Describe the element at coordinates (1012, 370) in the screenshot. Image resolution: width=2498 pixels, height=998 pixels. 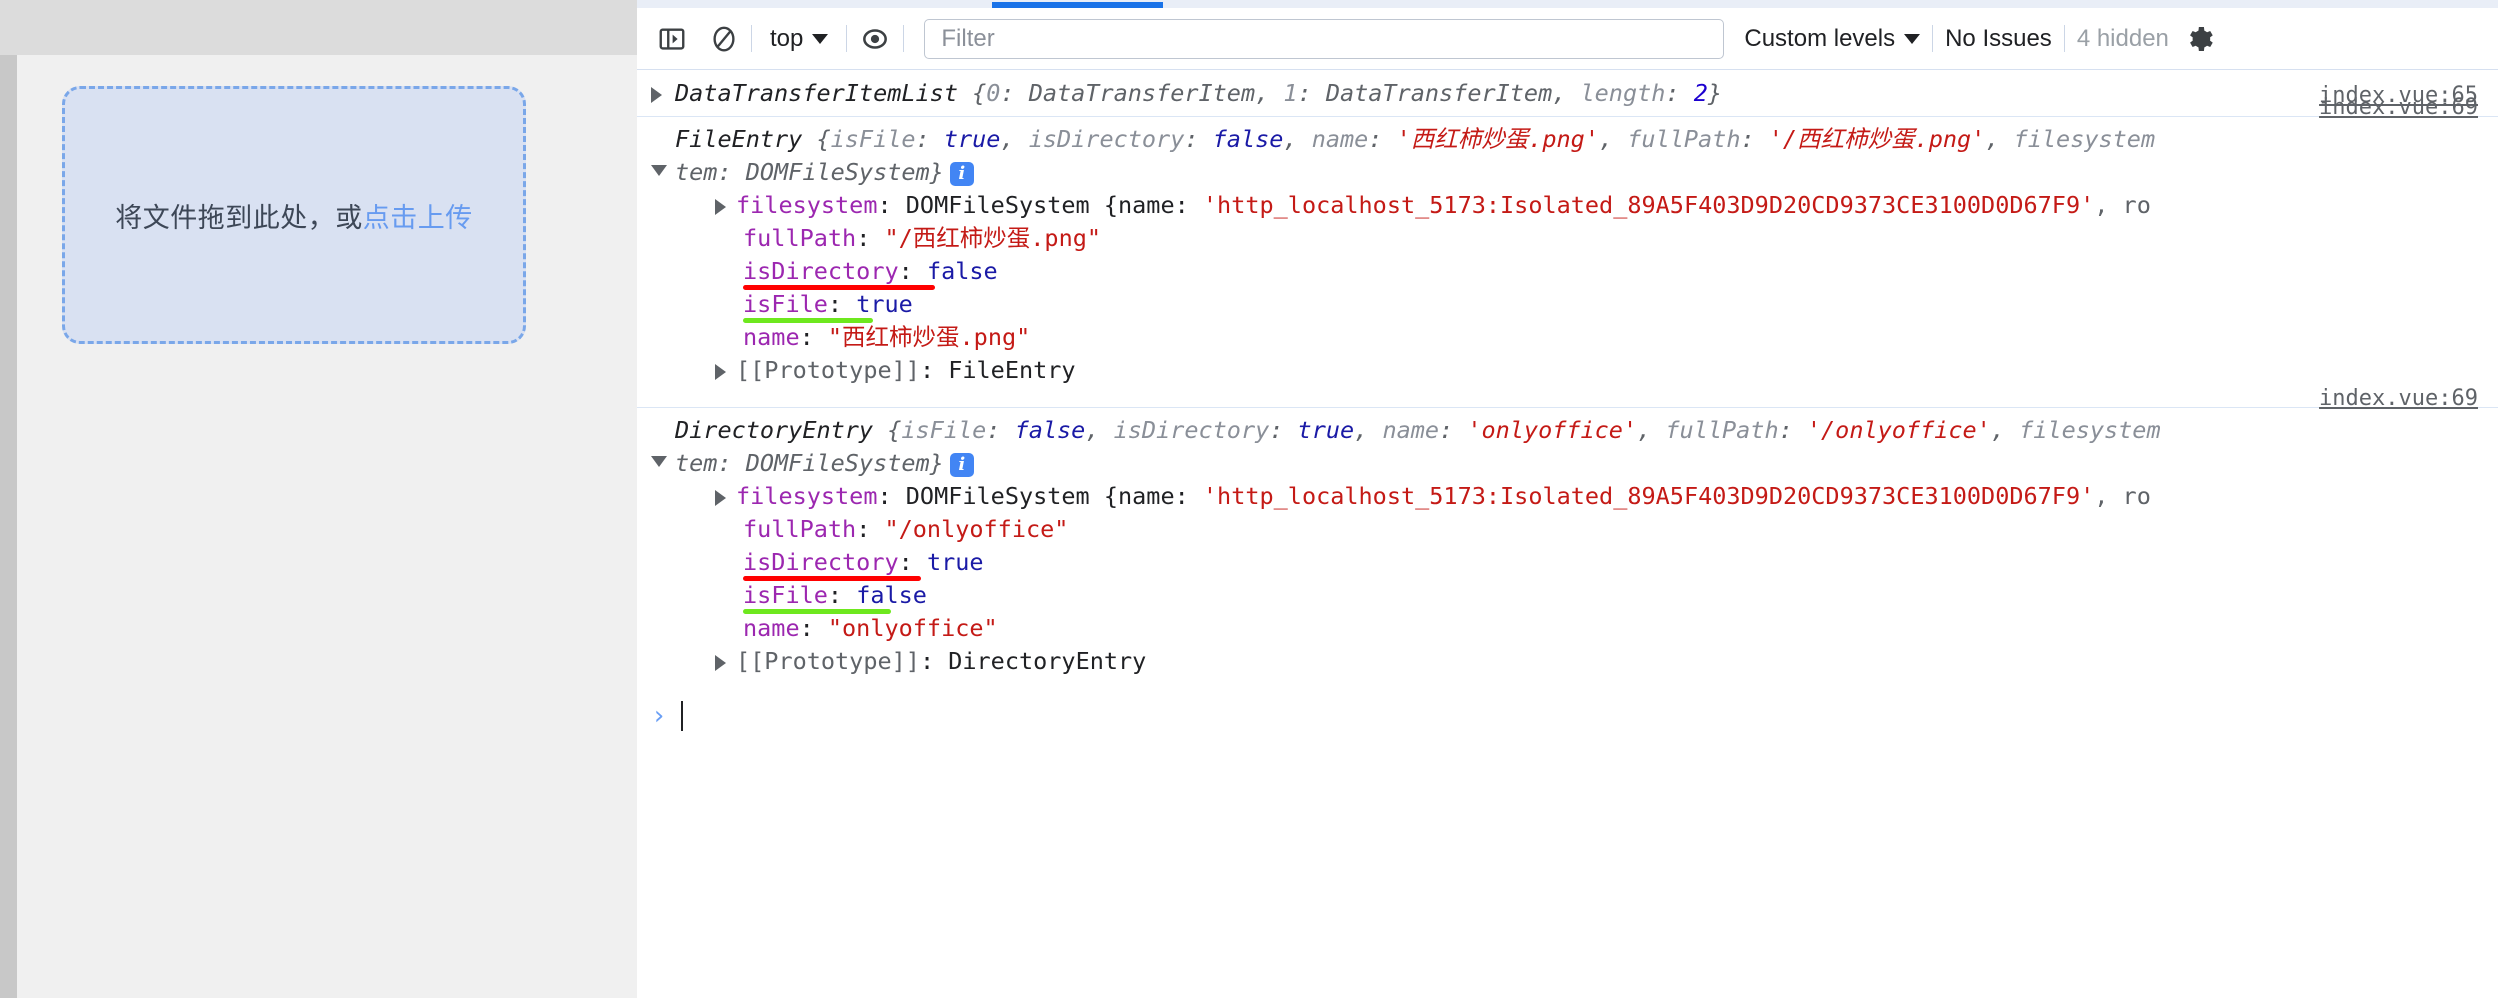
I see `prototype-value: FileEntry` at that location.